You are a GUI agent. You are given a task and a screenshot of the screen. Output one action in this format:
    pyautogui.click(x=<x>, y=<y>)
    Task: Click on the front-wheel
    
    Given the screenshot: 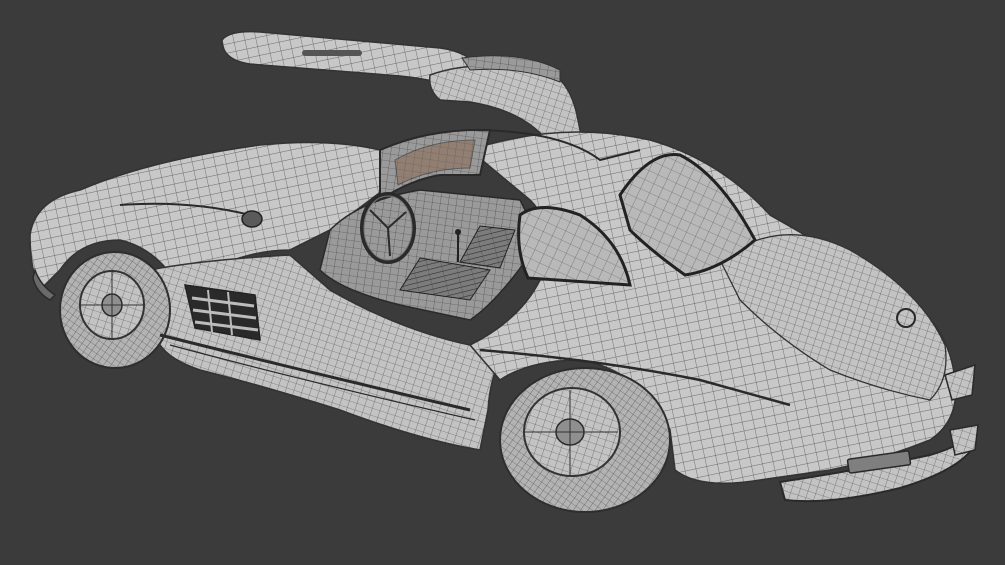 What is the action you would take?
    pyautogui.click(x=115, y=310)
    